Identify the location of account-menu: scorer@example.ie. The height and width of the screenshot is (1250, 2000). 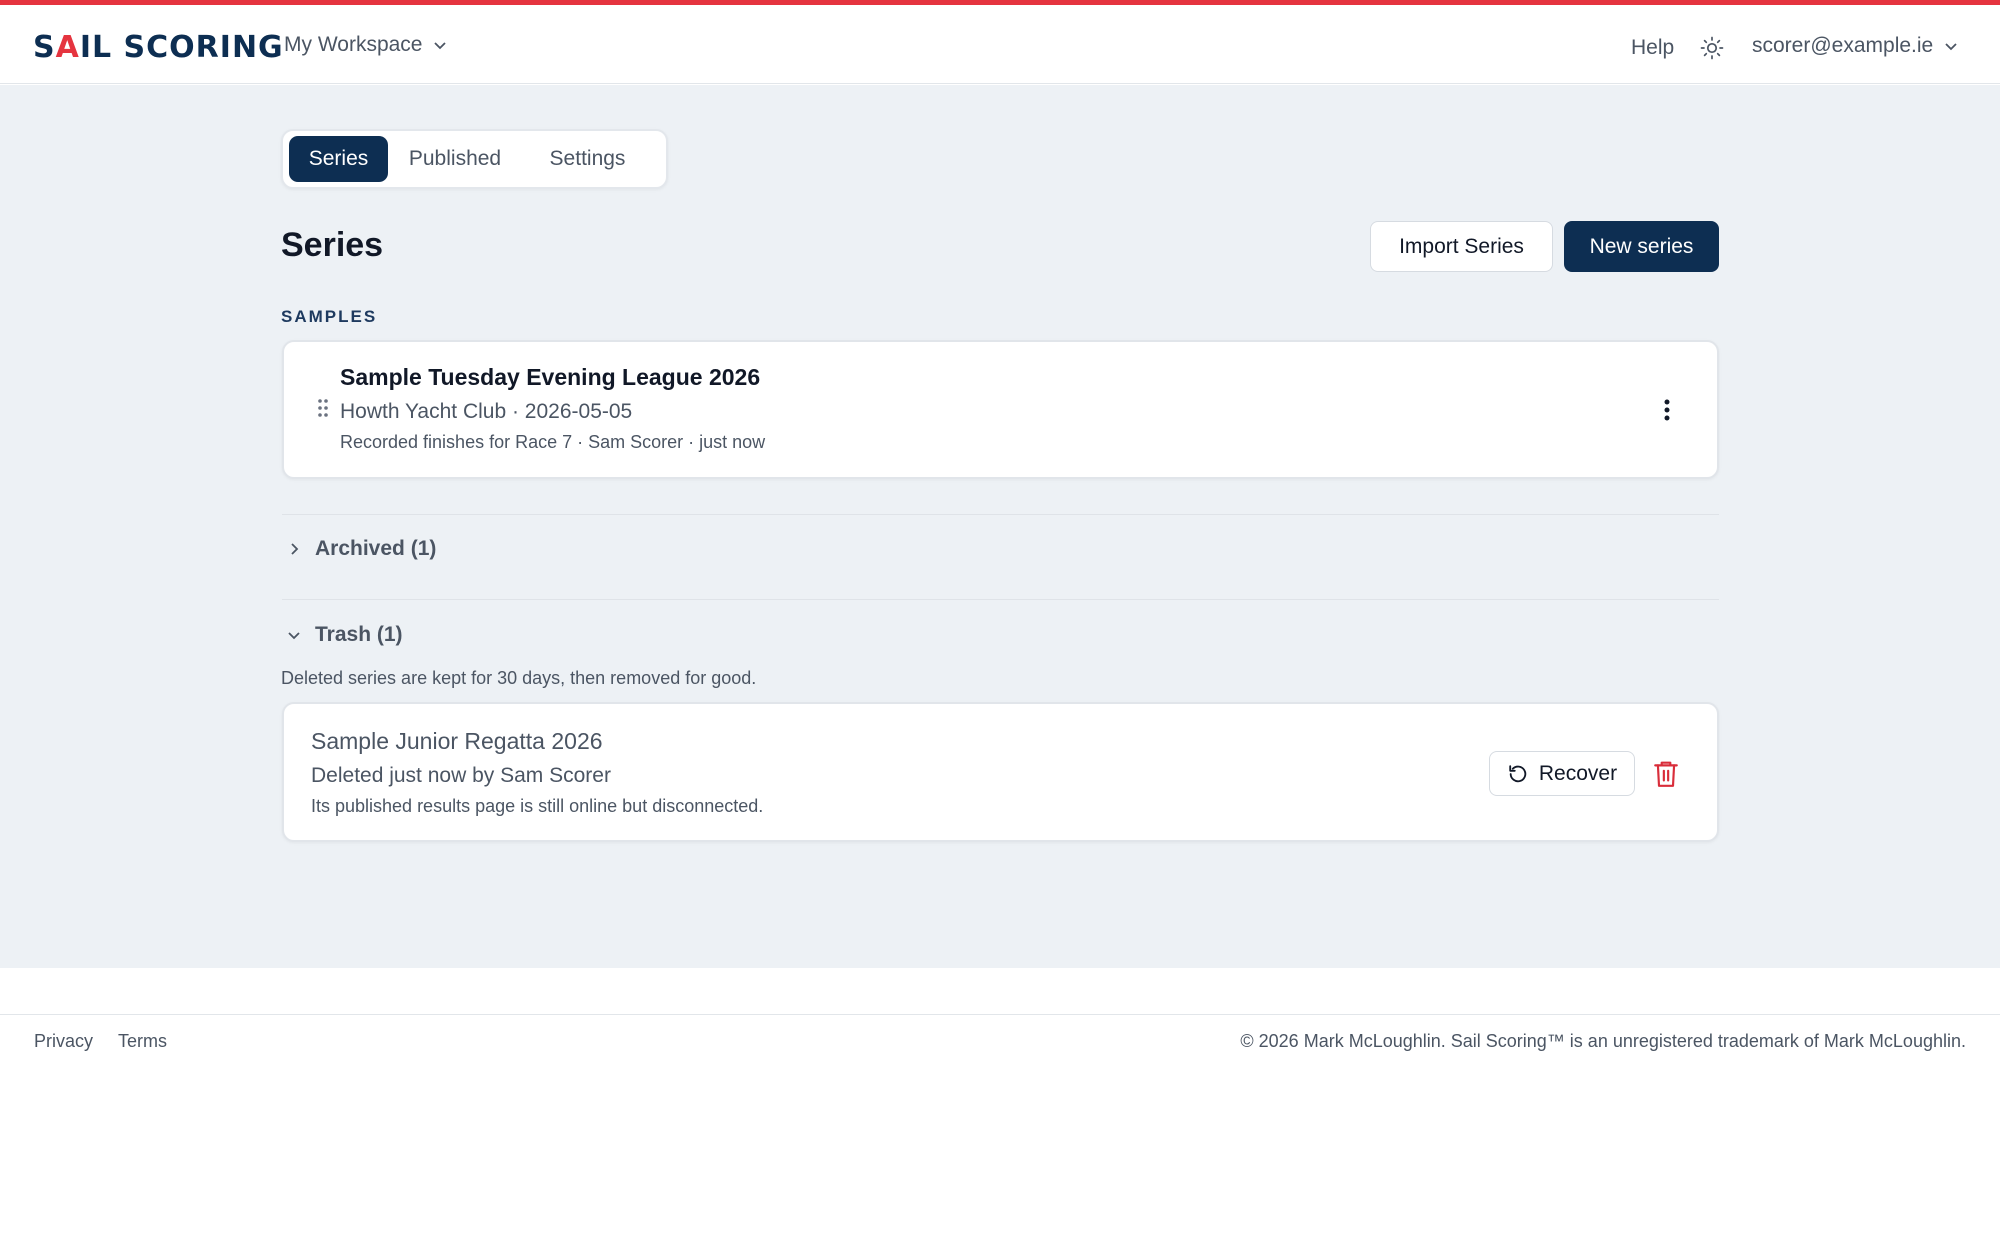
(1855, 46).